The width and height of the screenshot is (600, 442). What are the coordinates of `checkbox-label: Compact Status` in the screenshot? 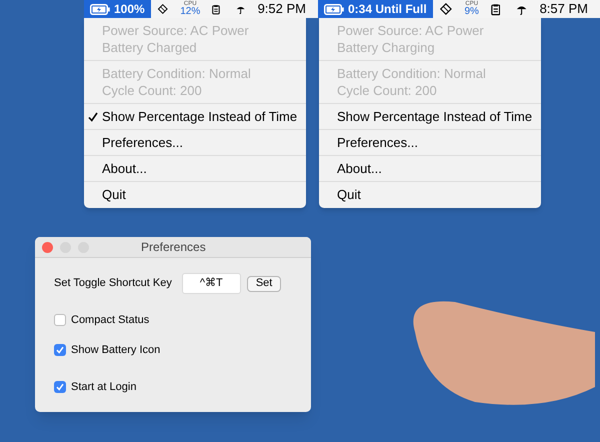 It's located at (110, 320).